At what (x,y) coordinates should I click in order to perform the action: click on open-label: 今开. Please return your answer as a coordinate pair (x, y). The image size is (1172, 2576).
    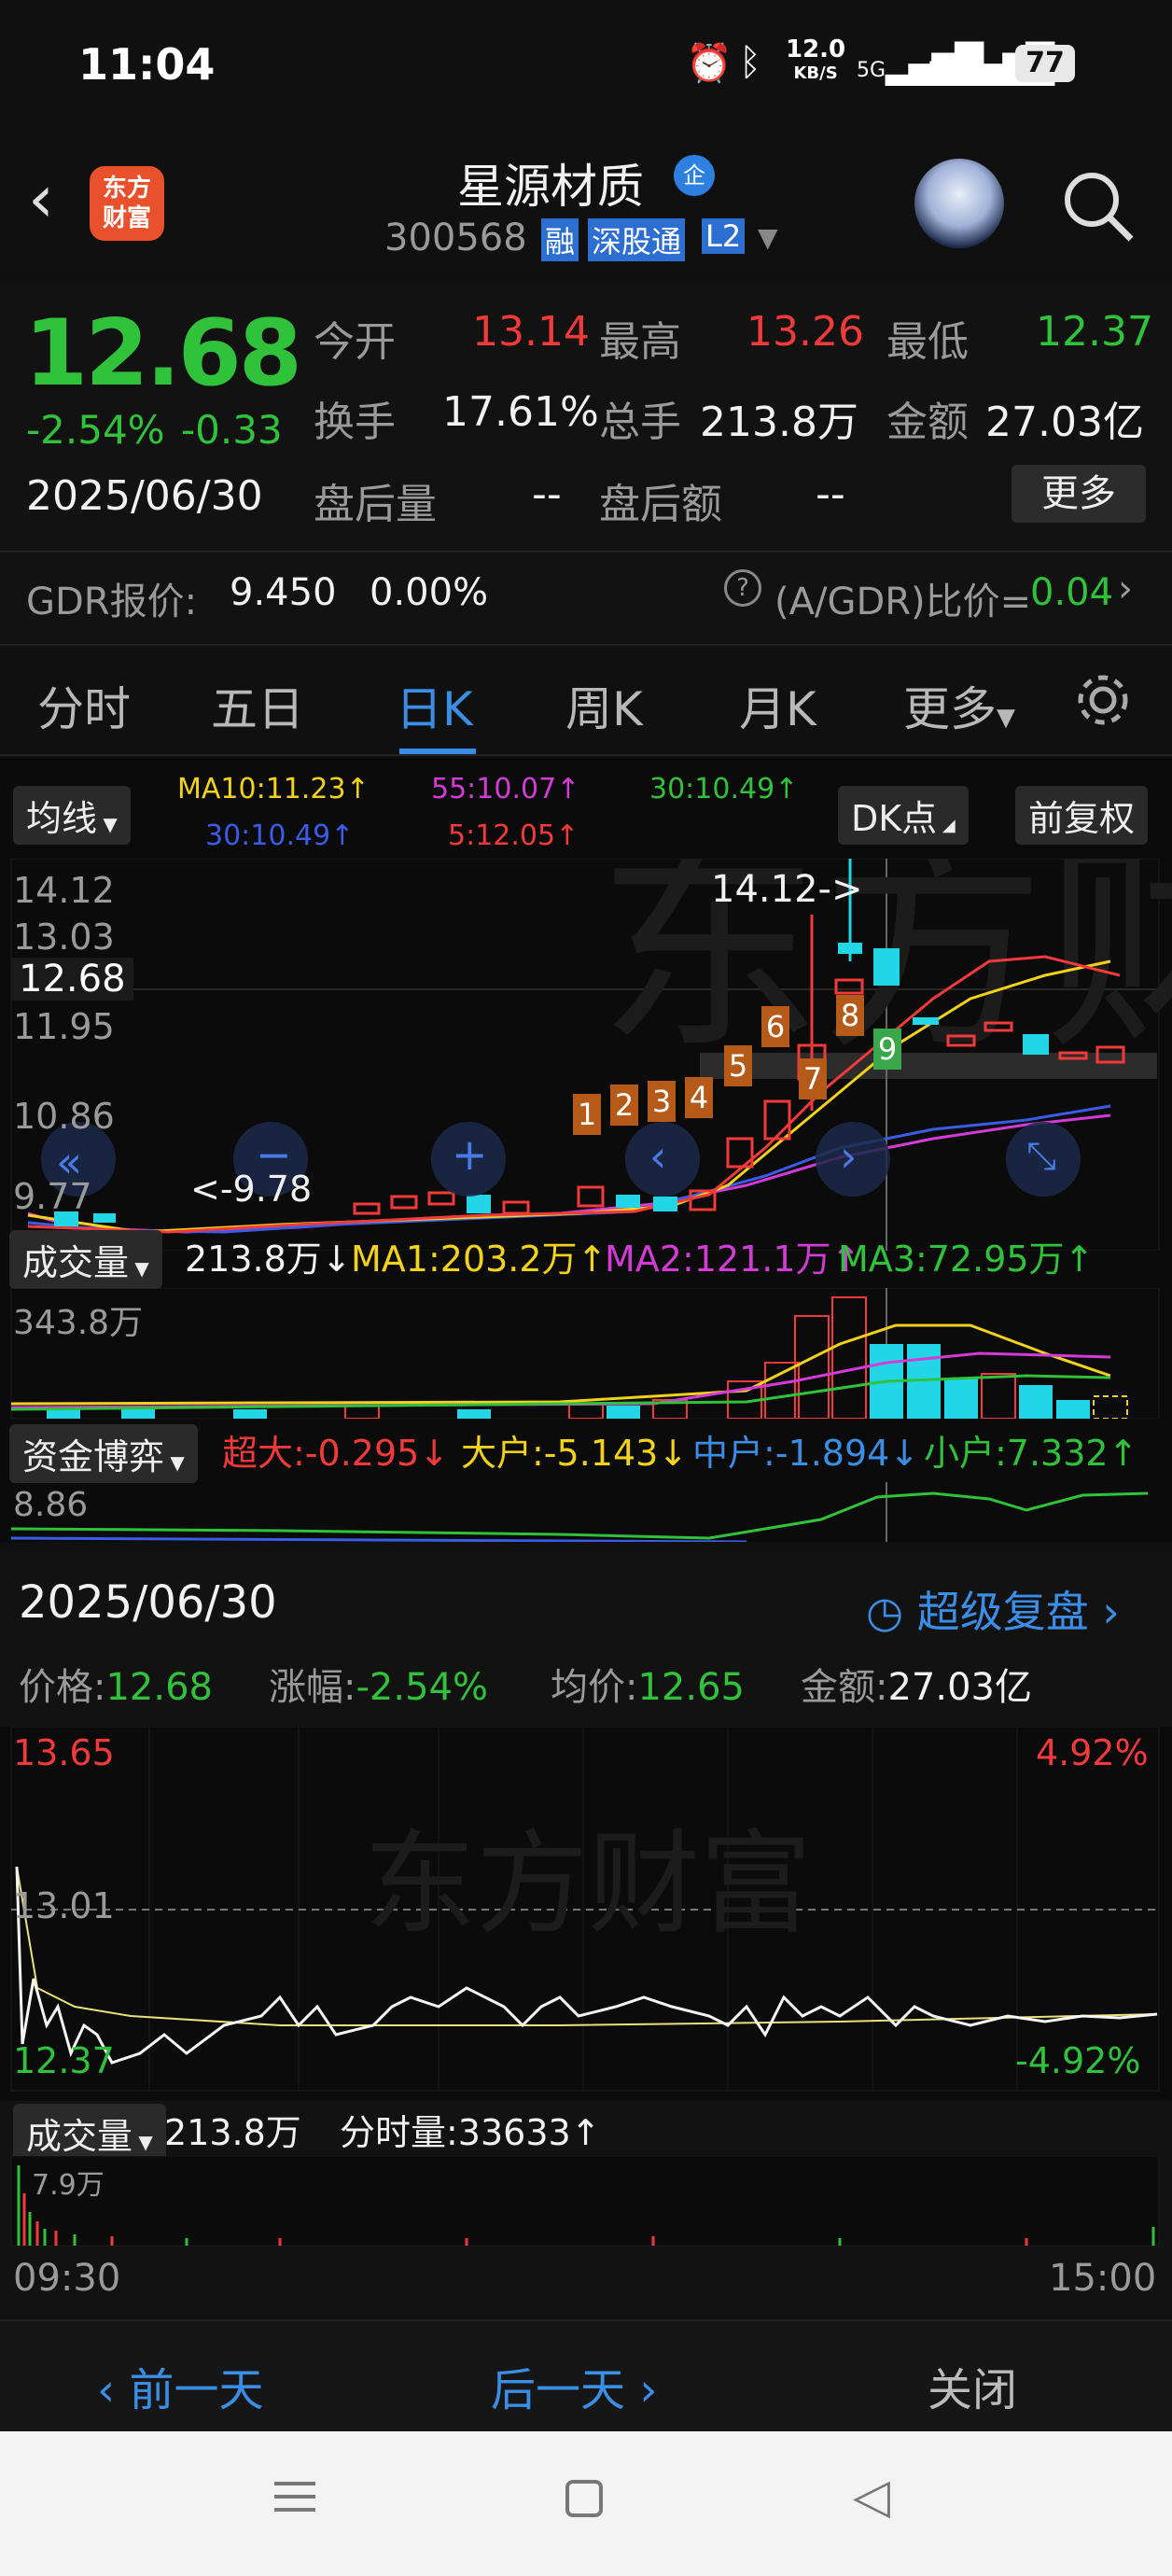
    Looking at the image, I should click on (355, 342).